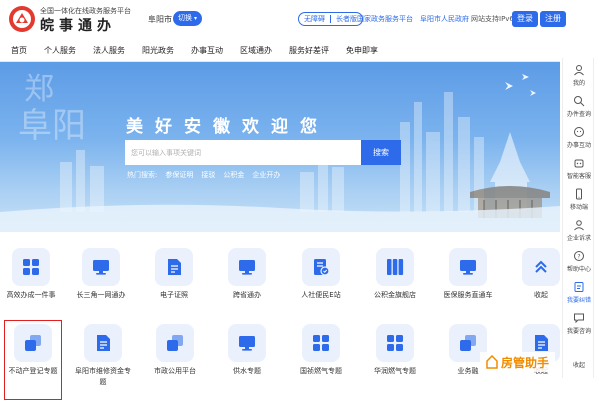 This screenshot has width=600, height=400. Describe the element at coordinates (579, 132) in the screenshot. I see `interaction-icon` at that location.